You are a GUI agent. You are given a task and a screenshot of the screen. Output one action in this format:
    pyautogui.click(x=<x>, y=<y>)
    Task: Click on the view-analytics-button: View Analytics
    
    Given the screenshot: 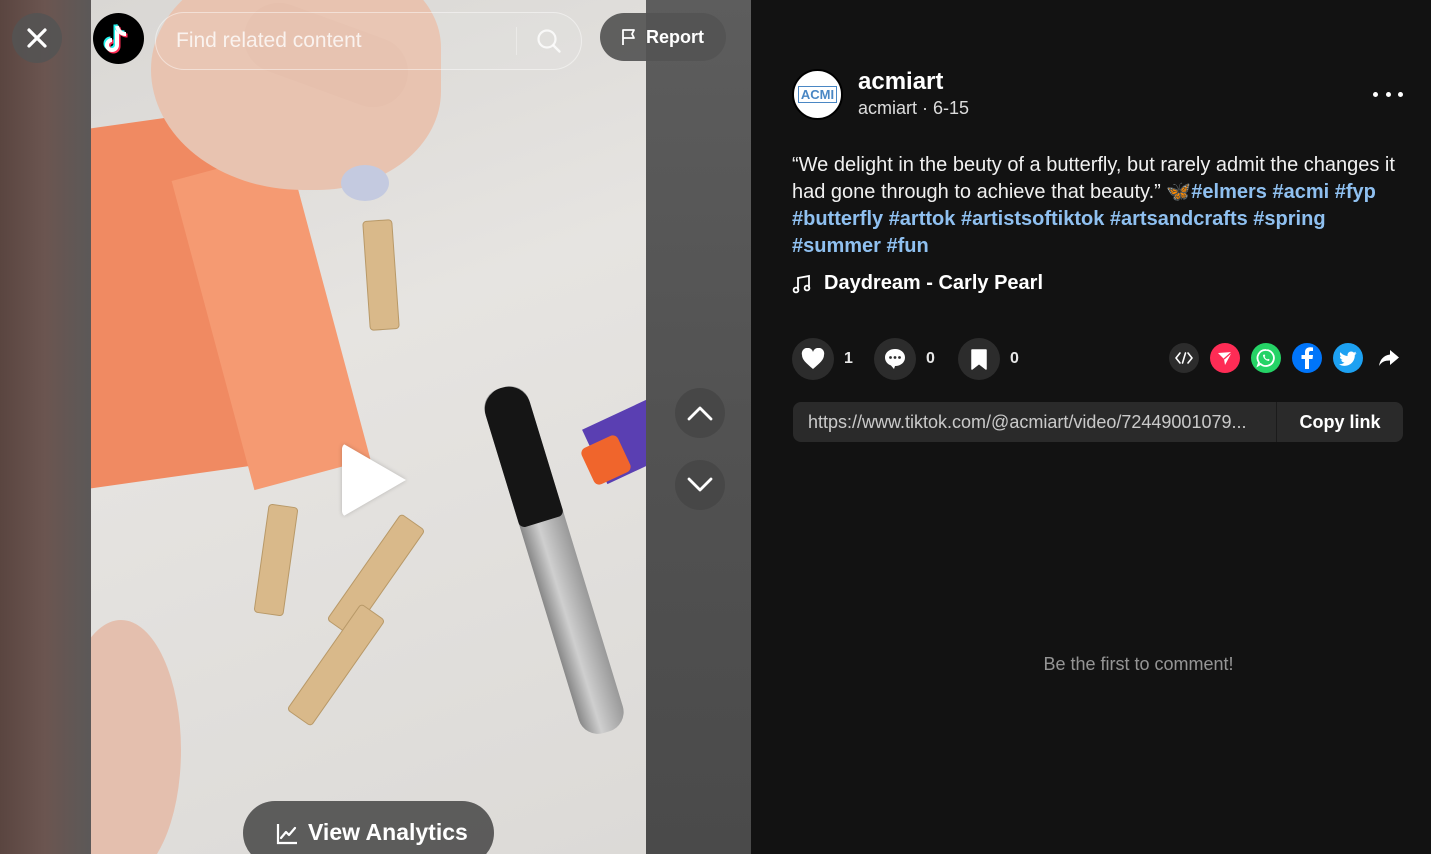 What is the action you would take?
    pyautogui.click(x=368, y=827)
    